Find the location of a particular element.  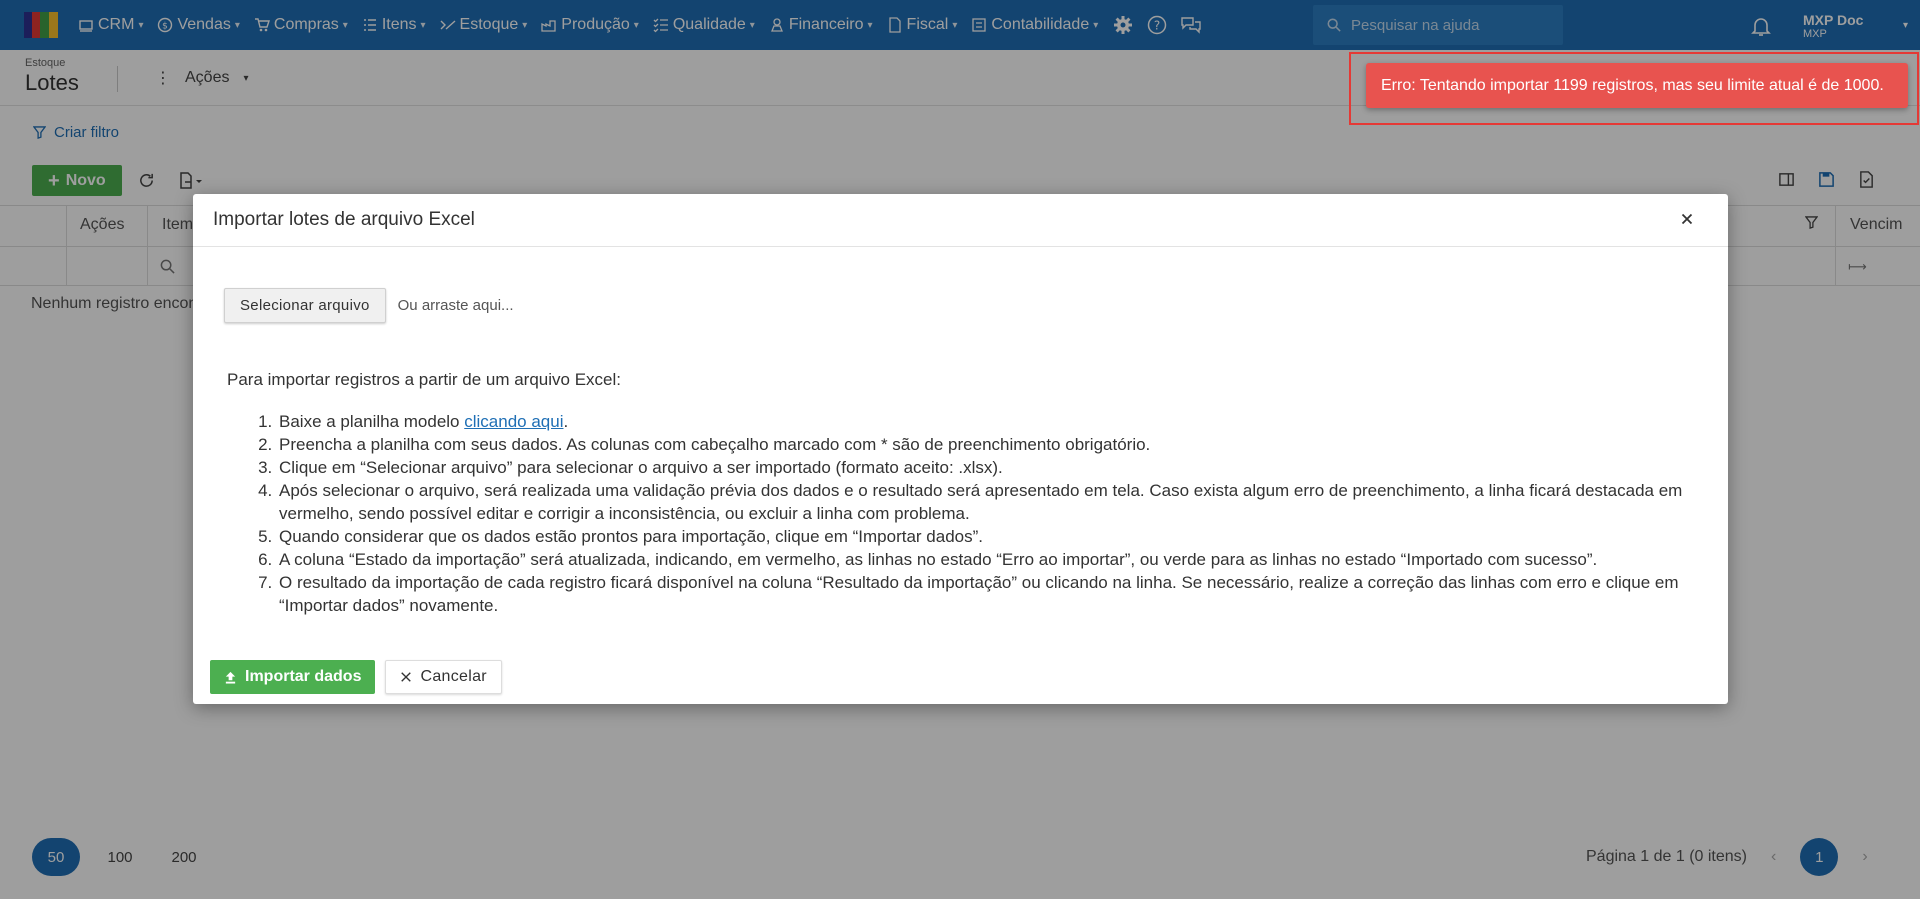

modal-title: Importar lotes de arquivo Excel is located at coordinates (344, 219).